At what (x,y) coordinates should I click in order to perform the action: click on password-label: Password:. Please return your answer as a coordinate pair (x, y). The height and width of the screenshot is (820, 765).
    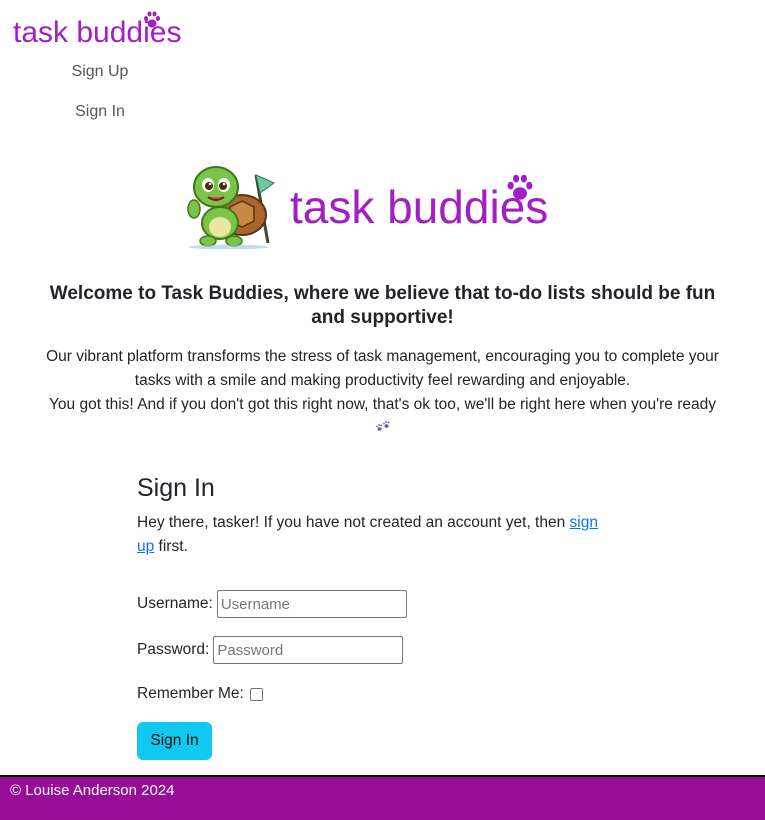
    Looking at the image, I should click on (173, 649).